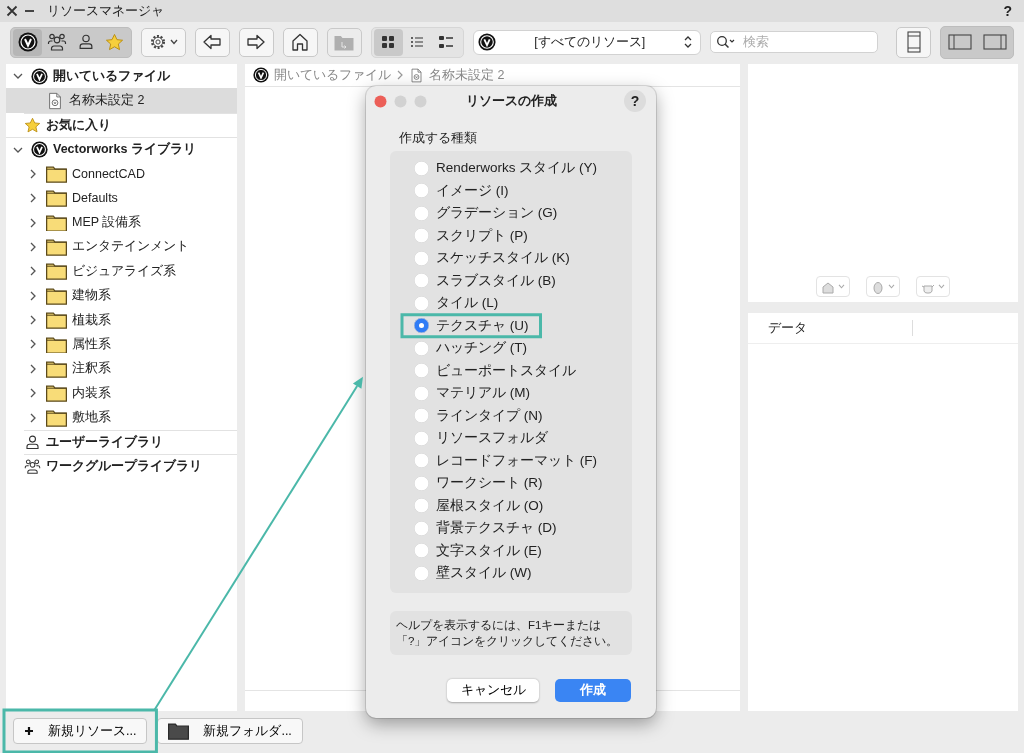  Describe the element at coordinates (121, 247) in the screenshot. I see `tree-item: エンタテインメント` at that location.